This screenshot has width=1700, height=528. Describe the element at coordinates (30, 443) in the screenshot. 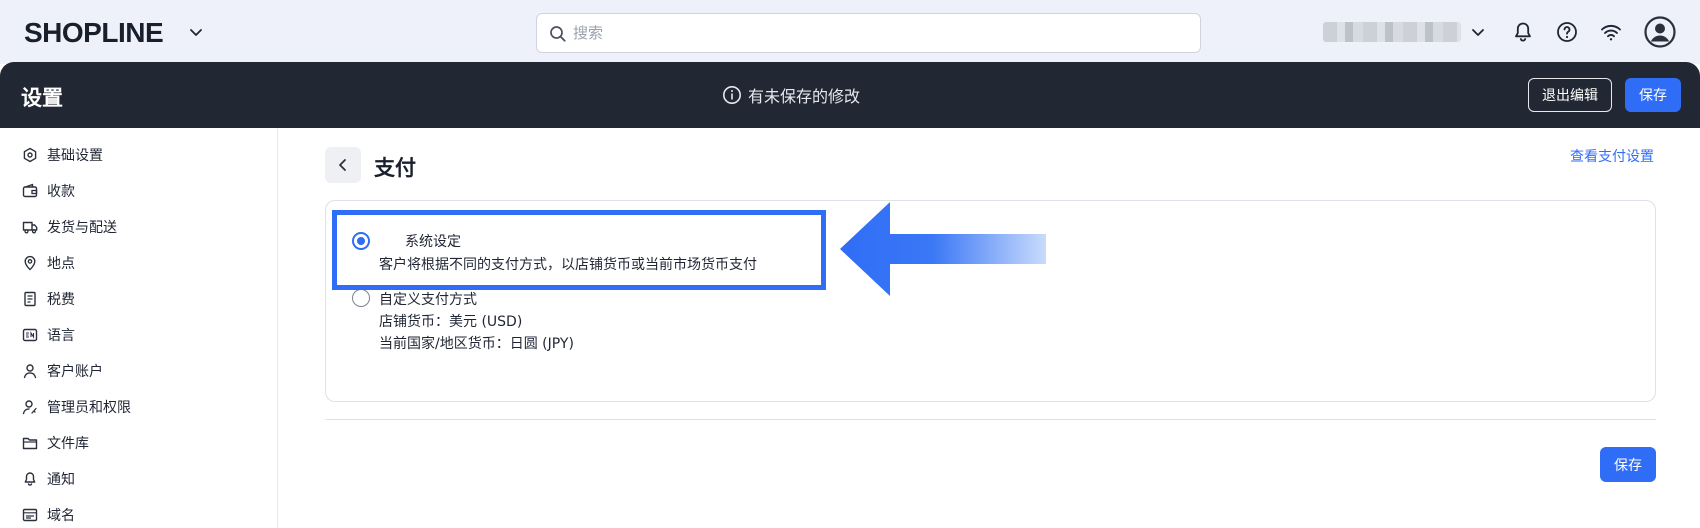

I see `folder-icon` at that location.